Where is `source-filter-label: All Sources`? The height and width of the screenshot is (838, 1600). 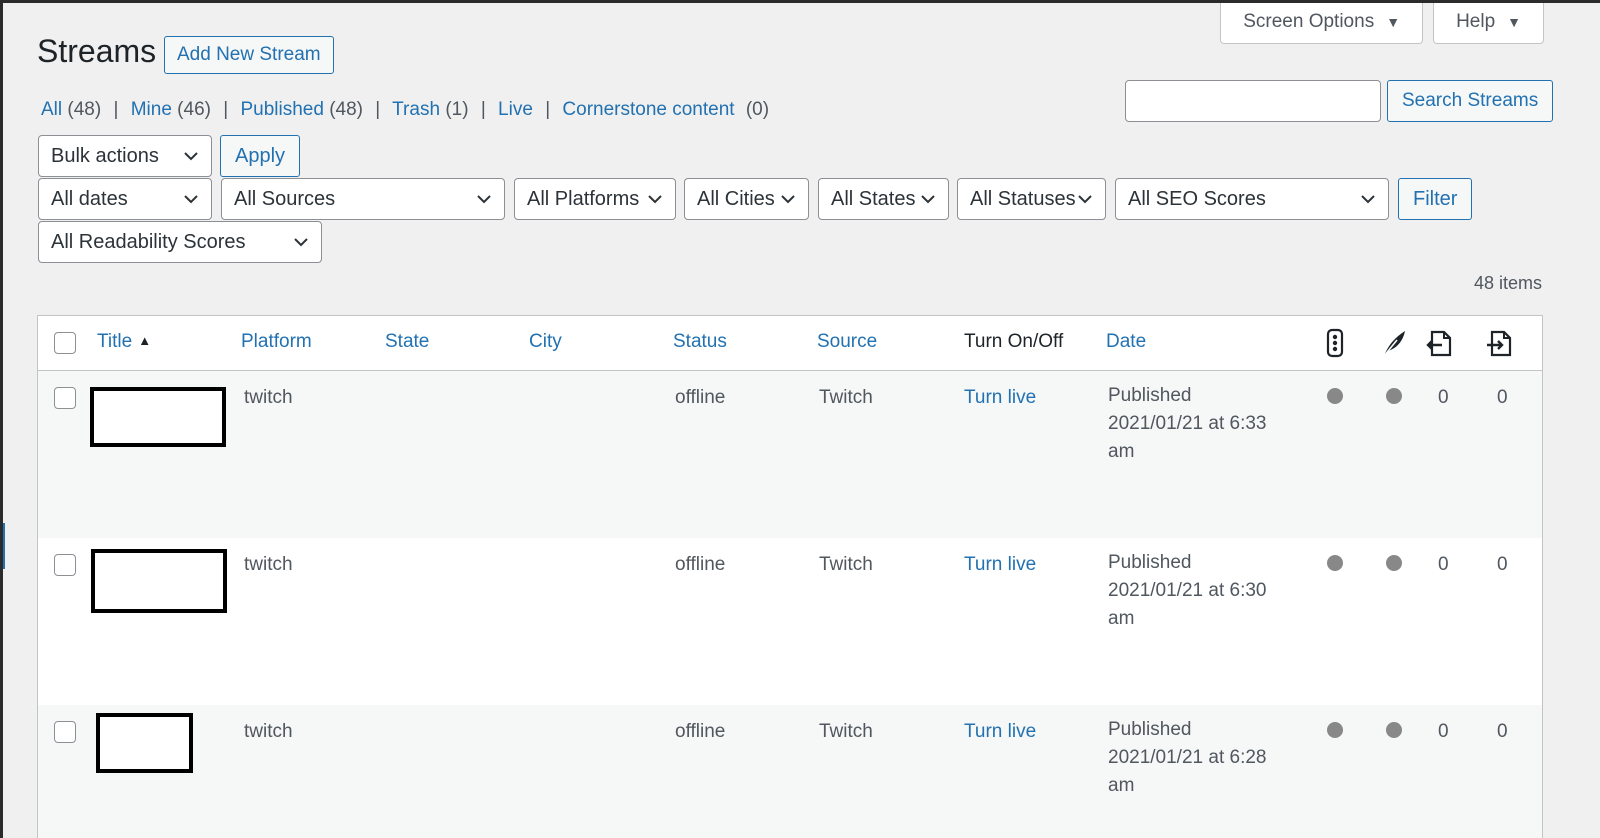
source-filter-label: All Sources is located at coordinates (285, 198).